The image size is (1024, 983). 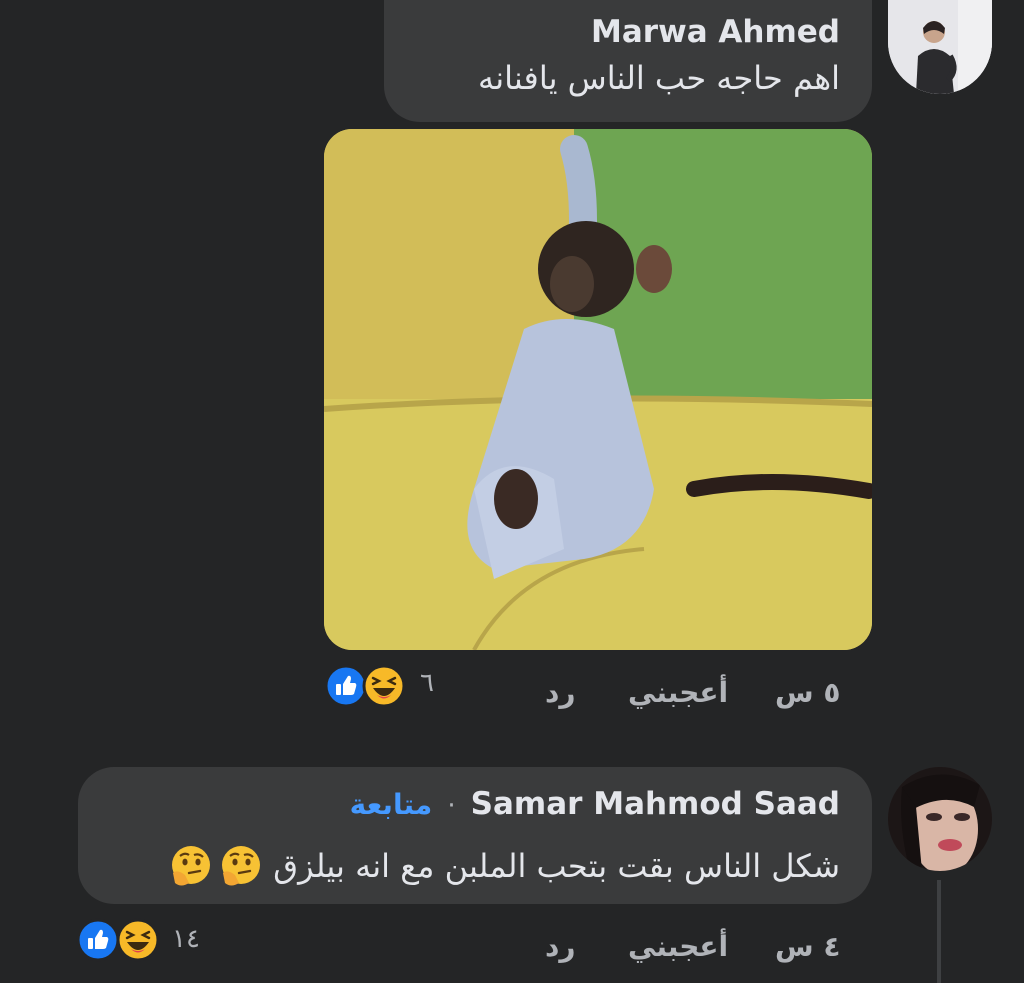 I want to click on comment-author: Samar Mahmod Saad, so click(x=655, y=804).